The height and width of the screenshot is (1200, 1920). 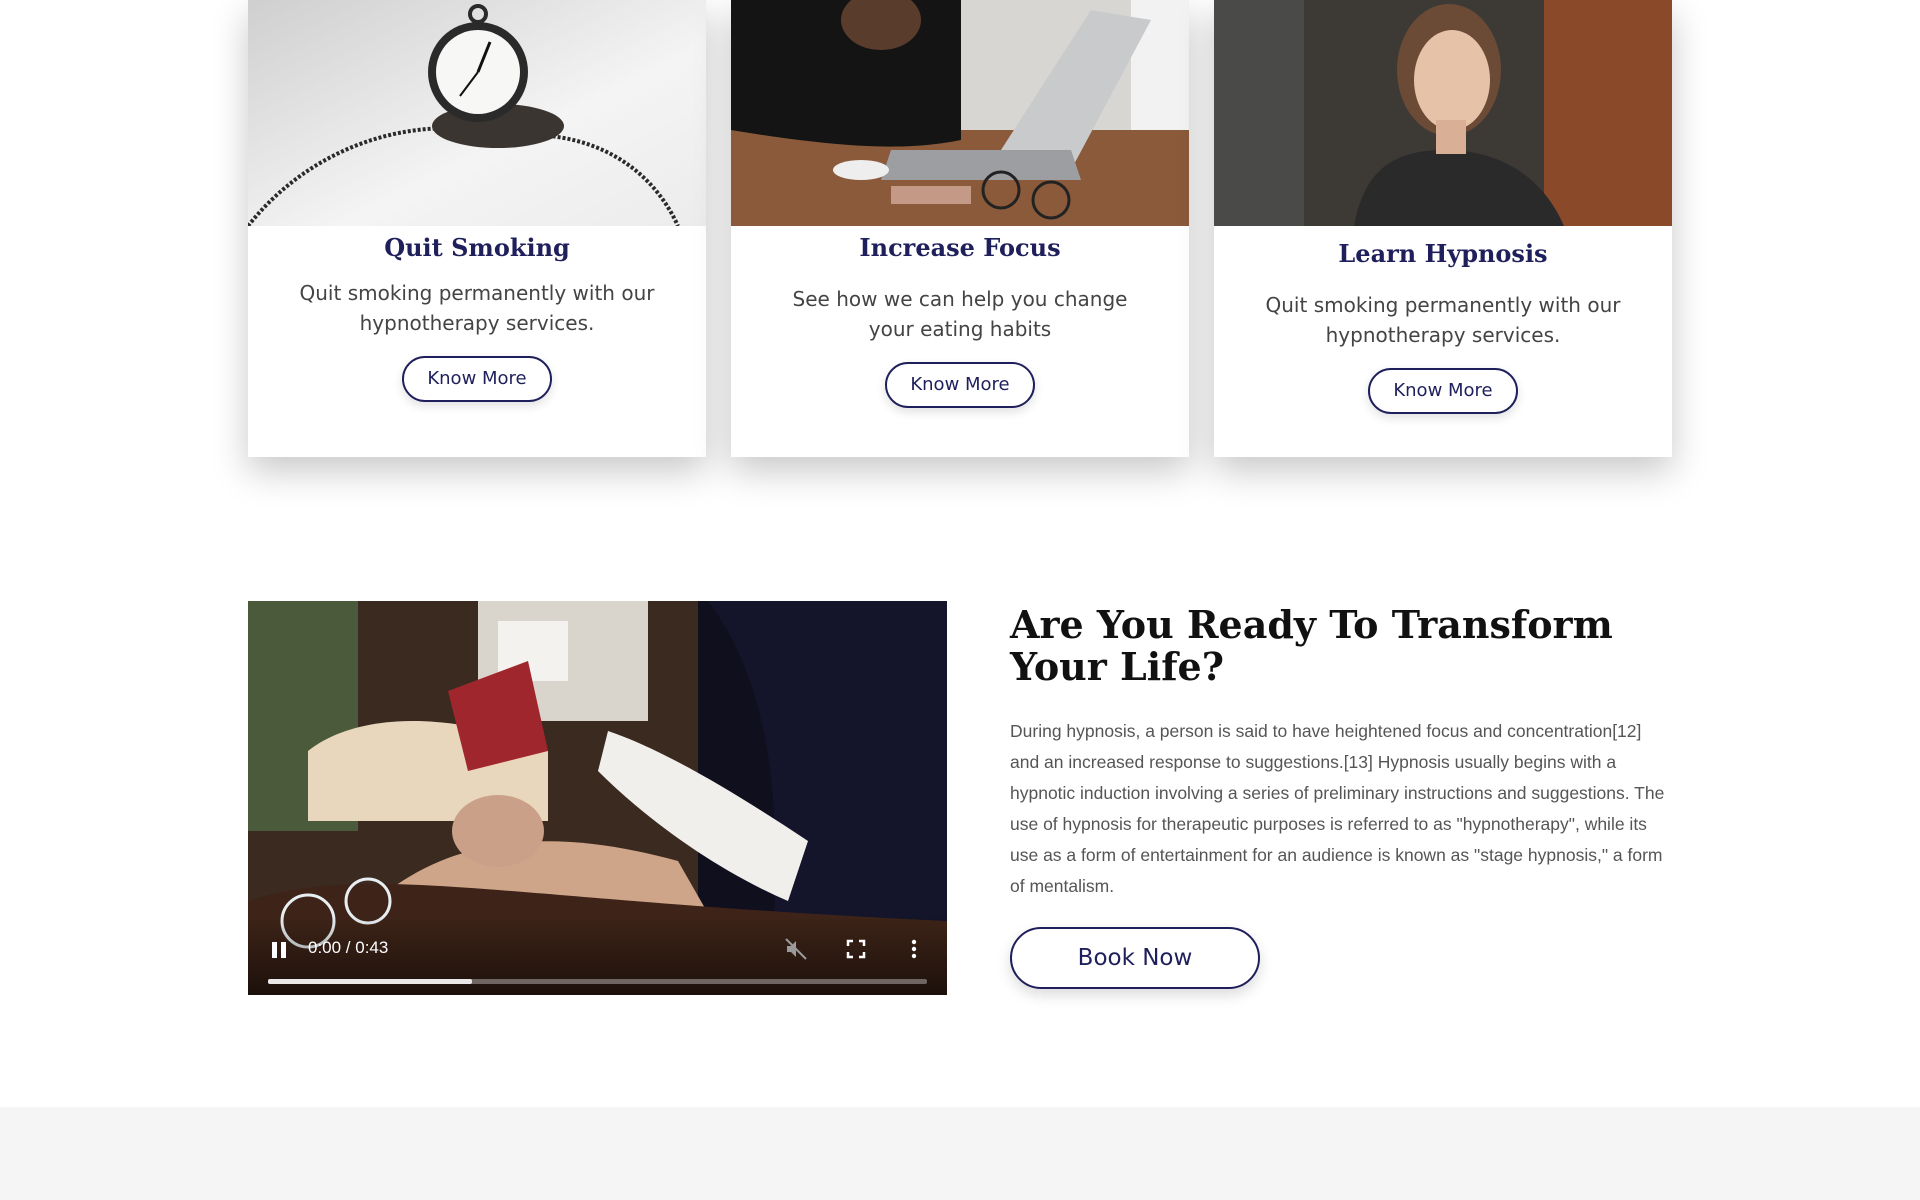 I want to click on section-heading: Are You Ready To Transform Your Life?, so click(x=1311, y=645).